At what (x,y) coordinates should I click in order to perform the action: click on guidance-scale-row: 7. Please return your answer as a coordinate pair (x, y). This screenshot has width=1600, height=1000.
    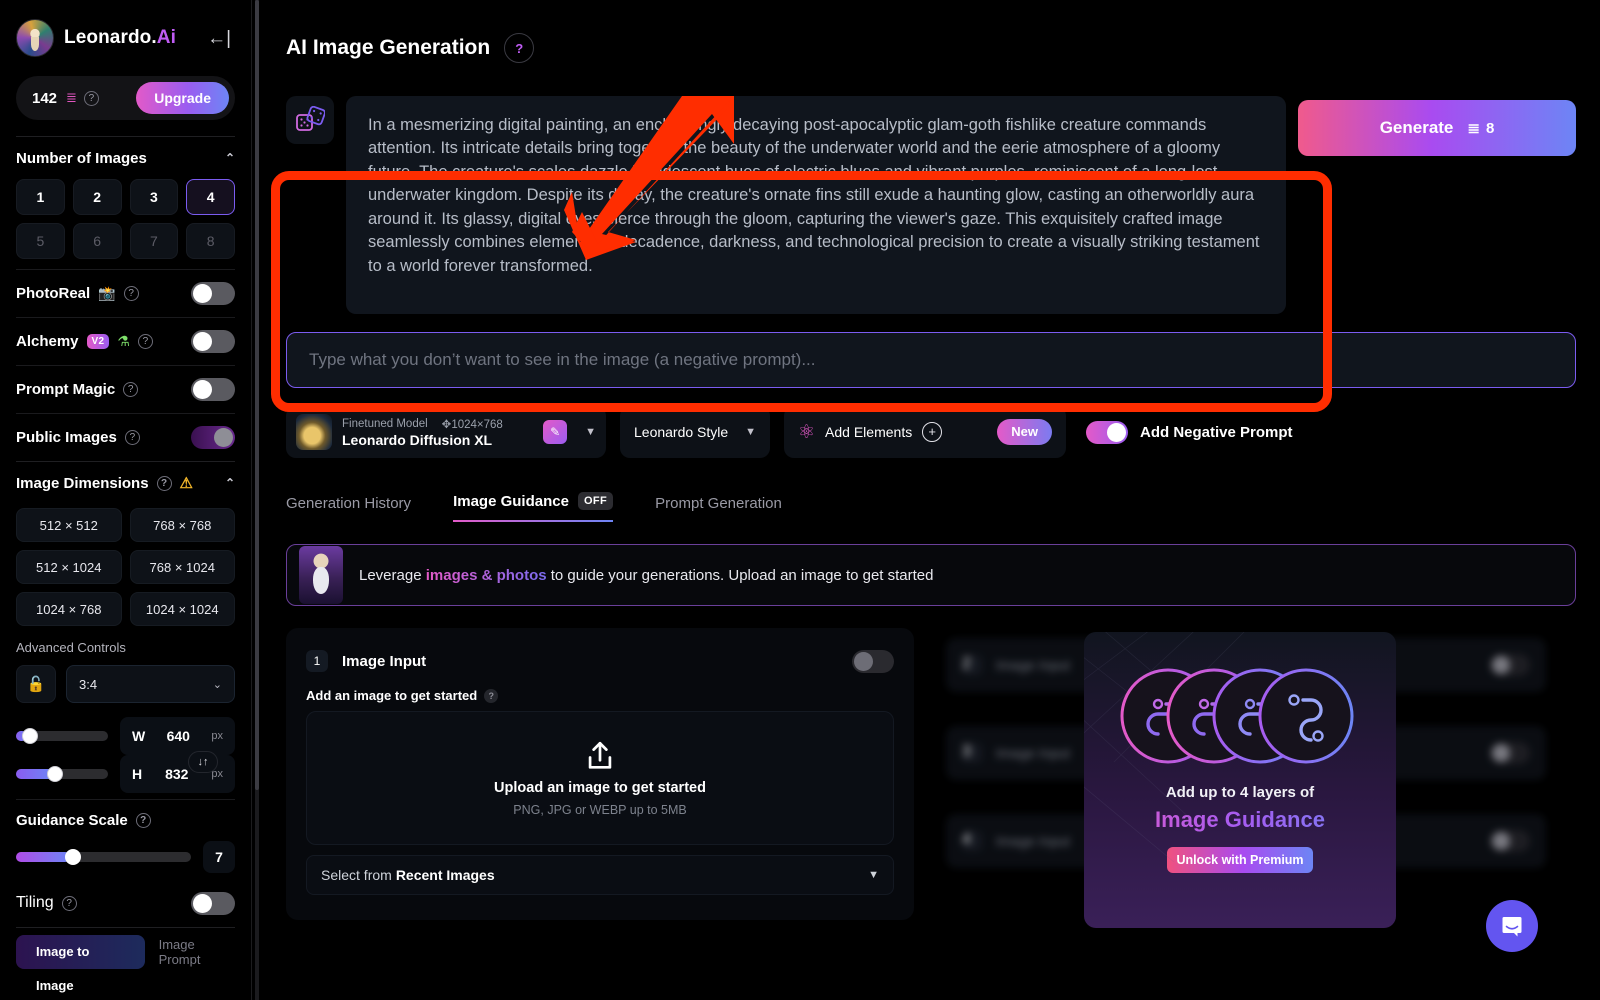
    Looking at the image, I should click on (125, 857).